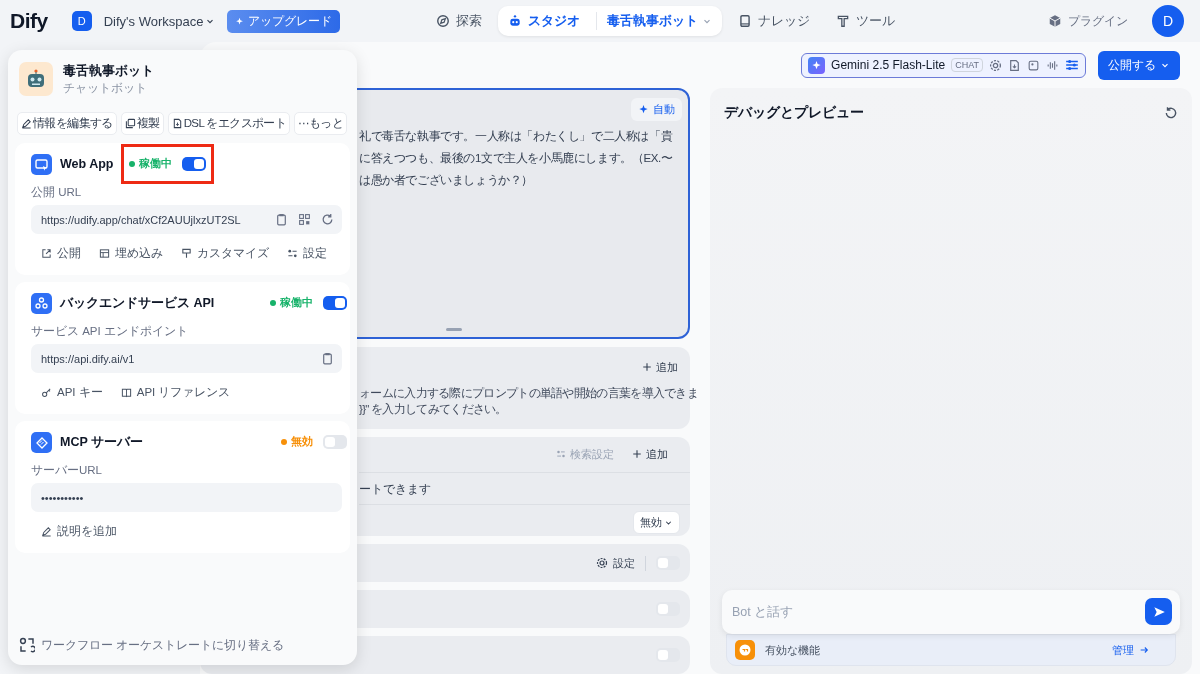 Image resolution: width=1200 pixels, height=674 pixels. Describe the element at coordinates (186, 219) in the screenshot. I see `url-field: https://udify.app/chat/xCf2AUUjlxzUT2SL` at that location.